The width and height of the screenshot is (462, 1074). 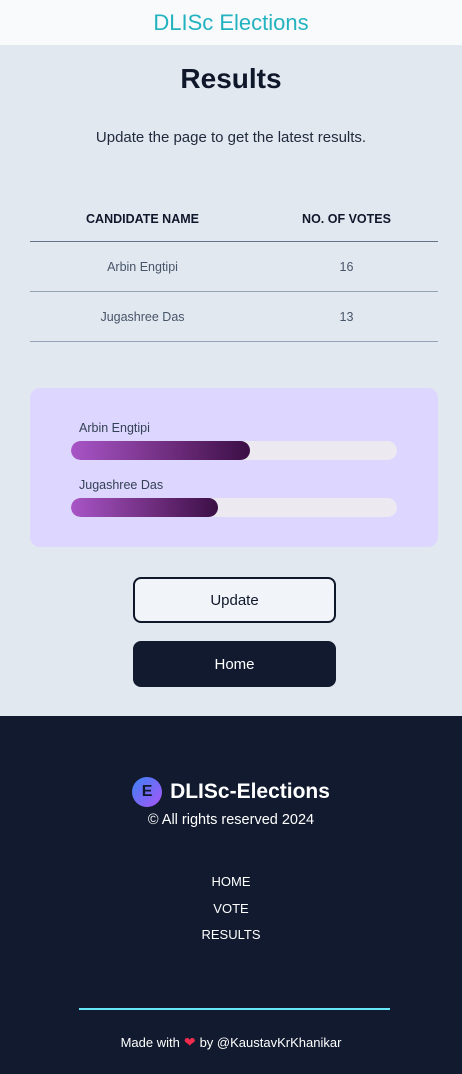 I want to click on candidate-name: Arbin Engtipi, so click(x=142, y=266).